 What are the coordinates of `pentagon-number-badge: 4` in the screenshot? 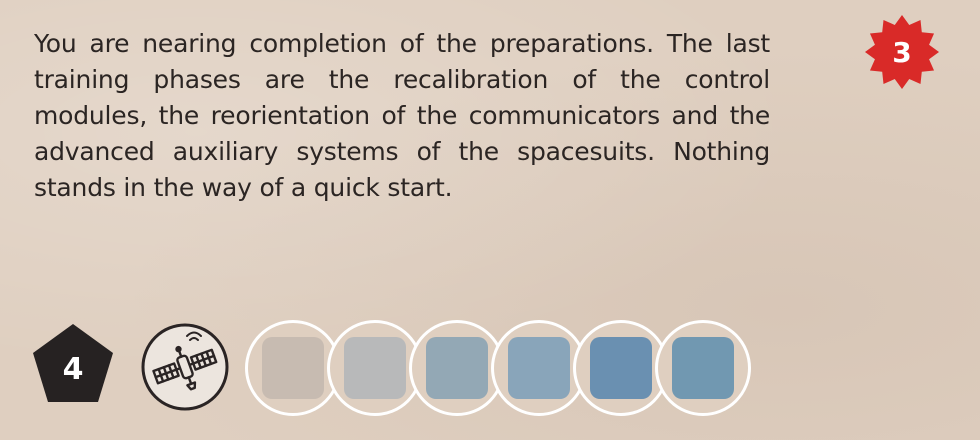 It's located at (73, 364).